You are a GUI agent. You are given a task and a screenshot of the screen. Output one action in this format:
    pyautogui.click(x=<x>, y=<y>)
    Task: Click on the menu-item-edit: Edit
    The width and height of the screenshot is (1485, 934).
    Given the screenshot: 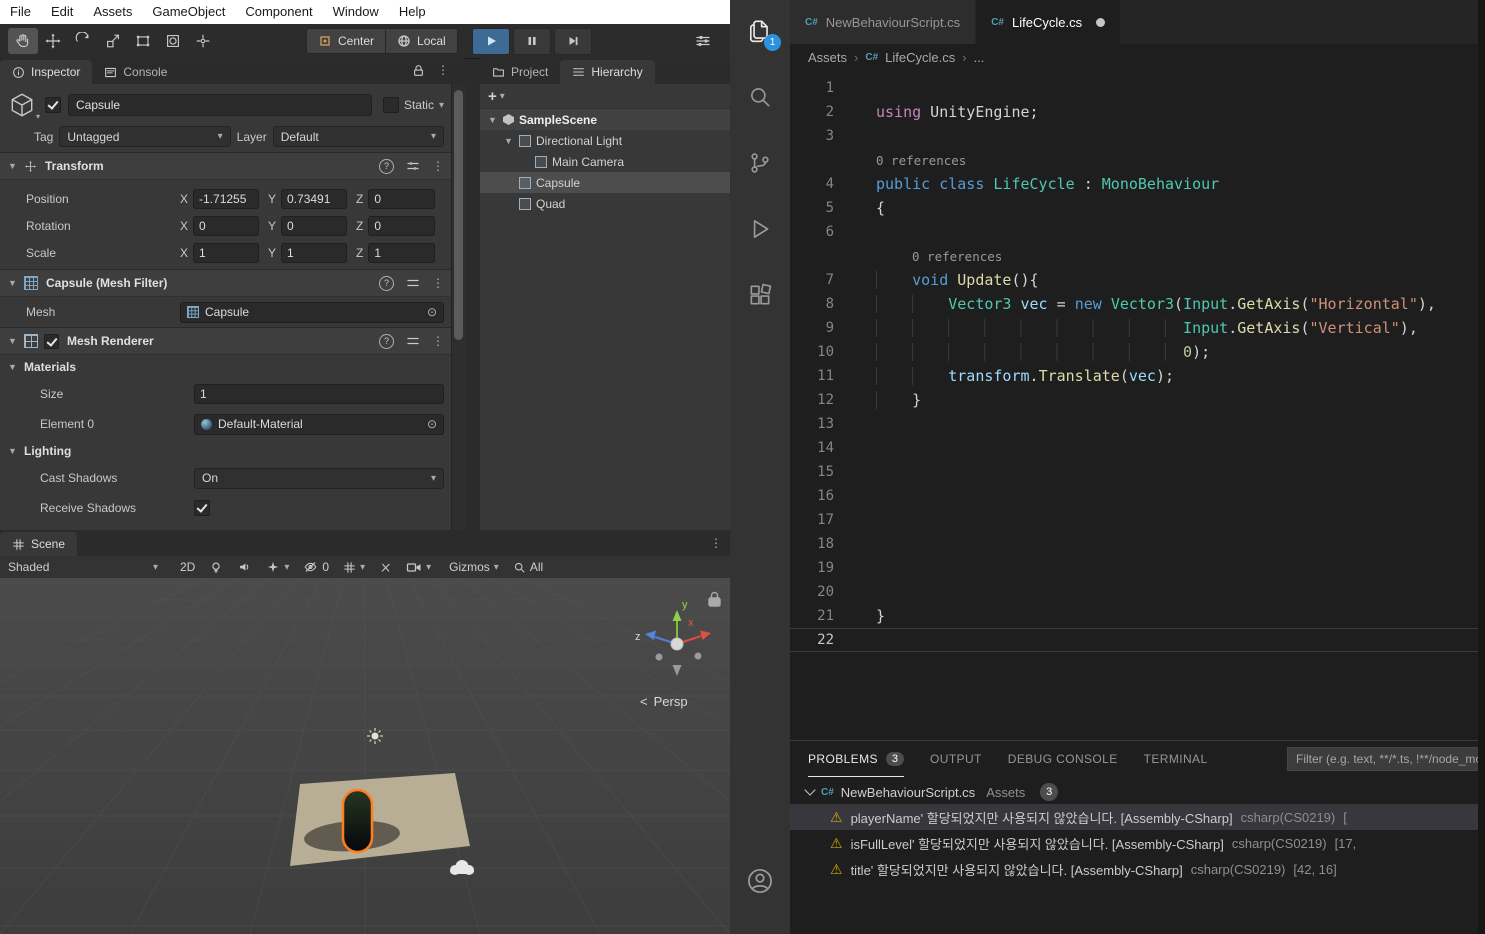 What is the action you would take?
    pyautogui.click(x=62, y=12)
    